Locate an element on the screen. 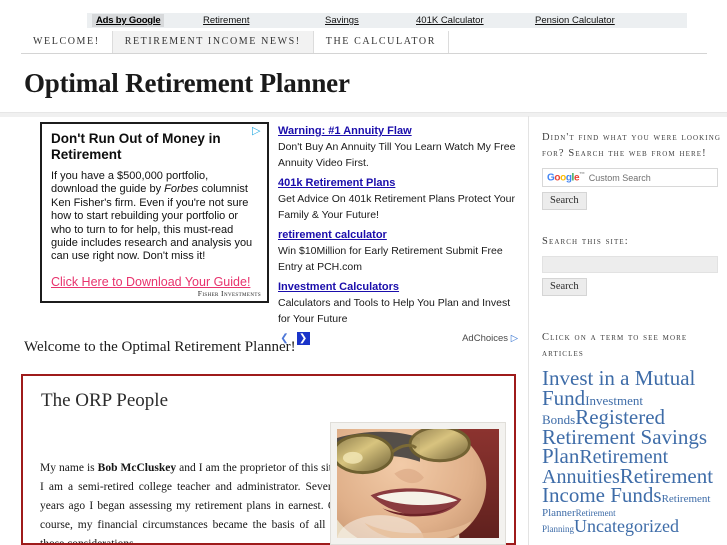  fisher-ad-cta-link: Click Here to Download Your Guide! is located at coordinates (150, 282).